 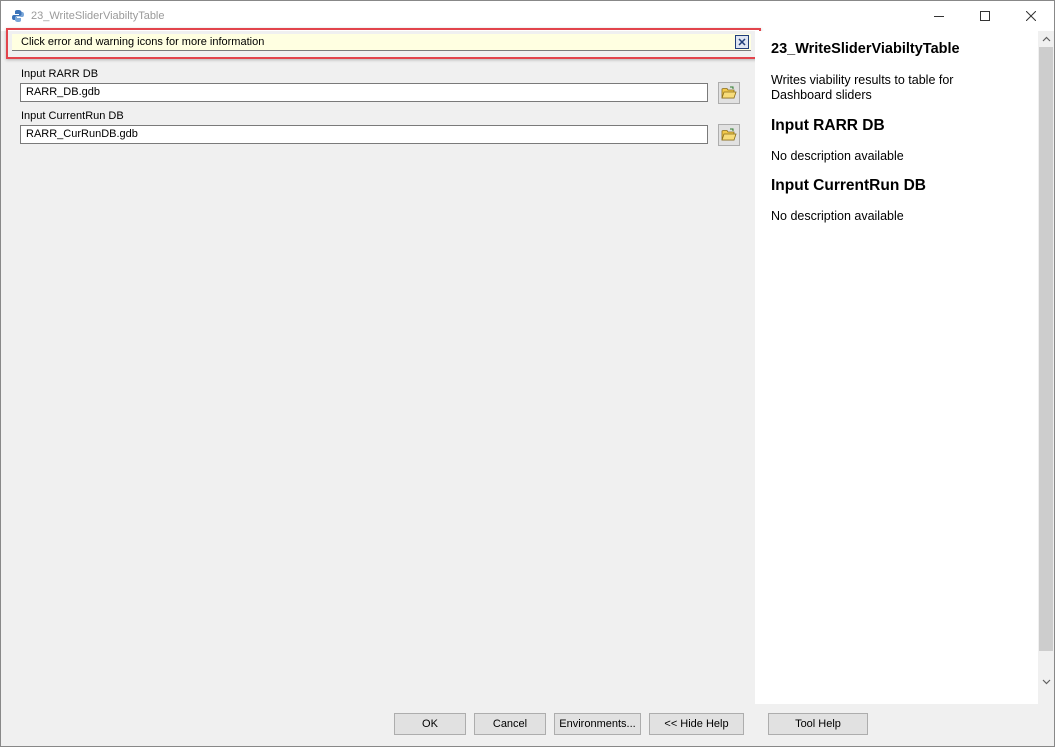 I want to click on scroll-up-button, so click(x=1046, y=39).